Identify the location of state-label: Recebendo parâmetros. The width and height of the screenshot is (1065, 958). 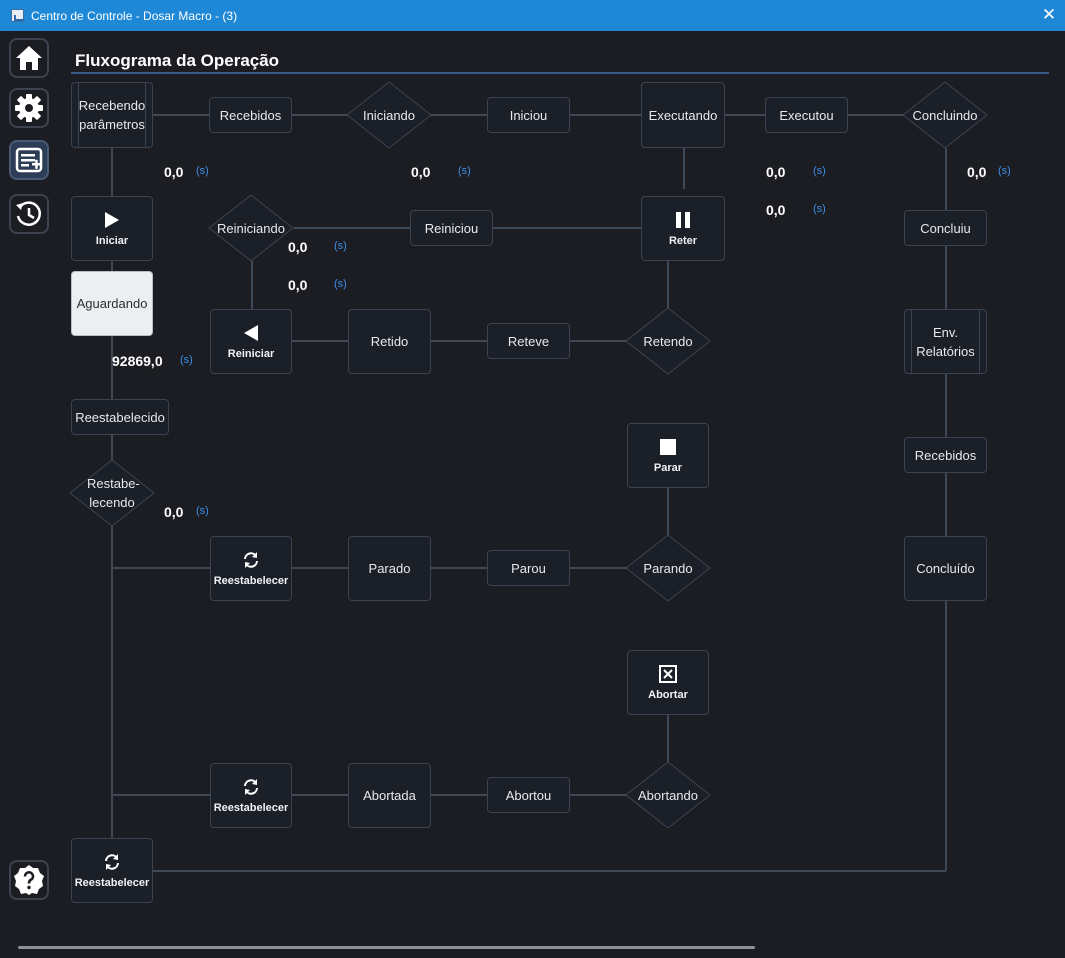
(112, 115).